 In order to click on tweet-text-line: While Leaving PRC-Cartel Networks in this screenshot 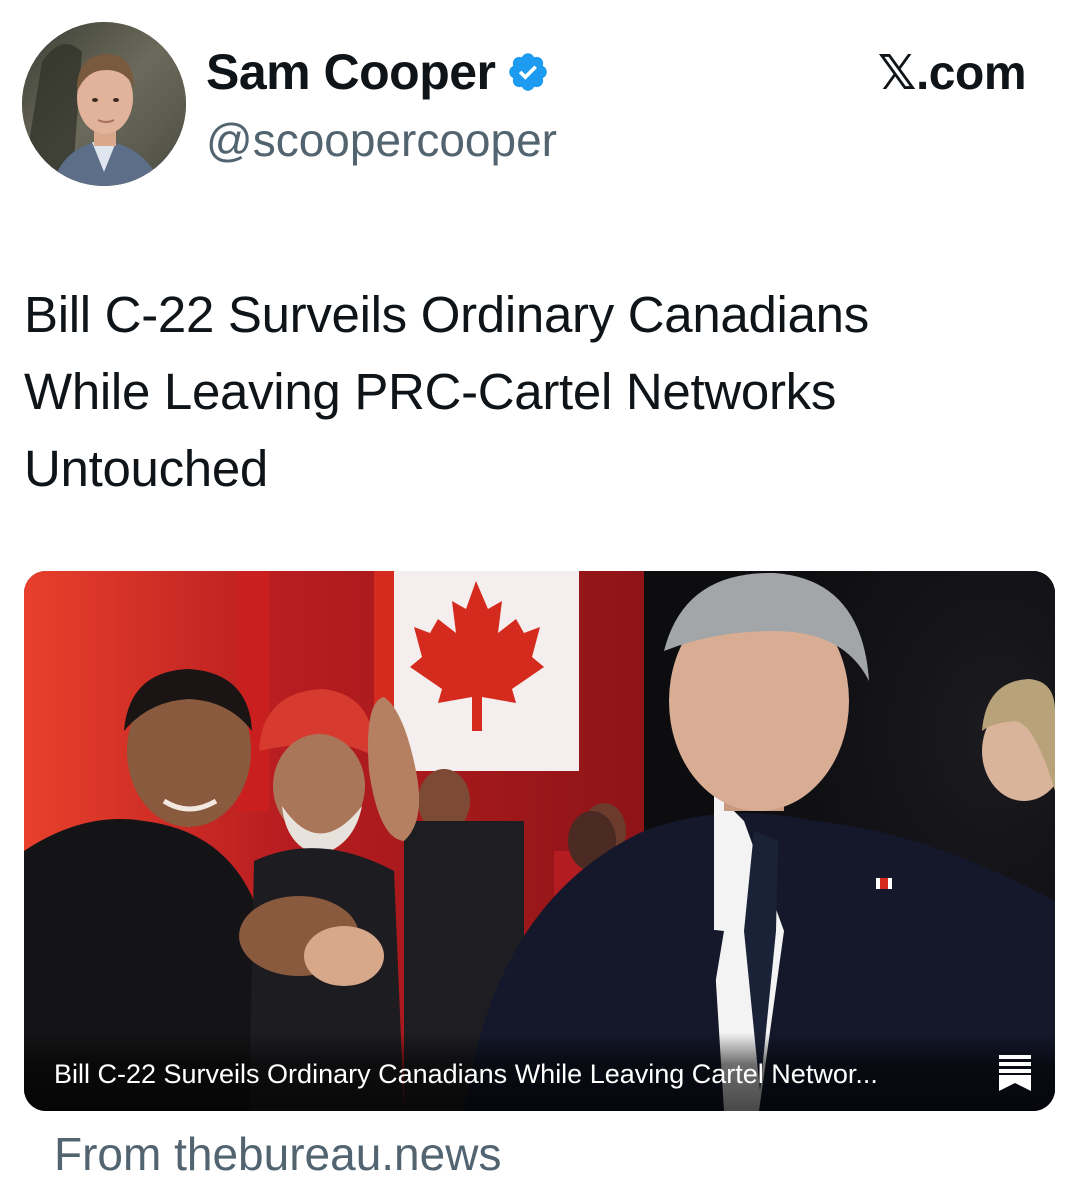, I will do `click(430, 391)`.